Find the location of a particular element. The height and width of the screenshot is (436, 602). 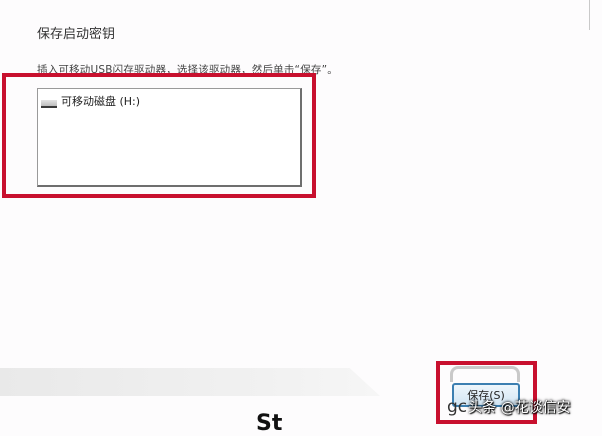

watermark: gc 头条 @花谈信安 is located at coordinates (509, 407).